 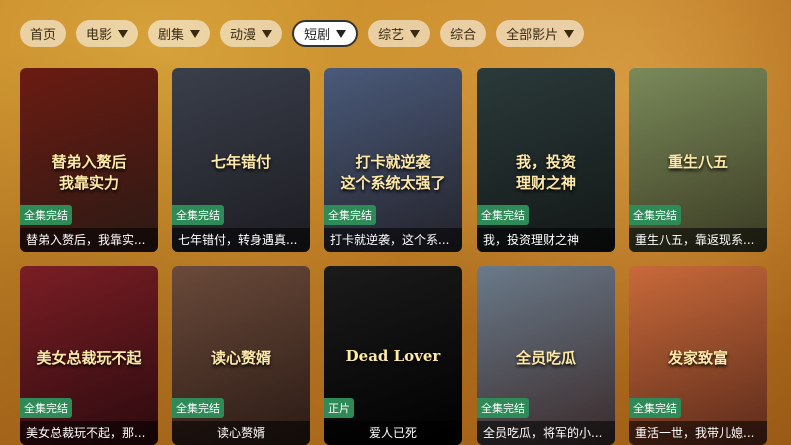 I want to click on poster-title-art: 全员吃瓜, so click(x=545, y=357).